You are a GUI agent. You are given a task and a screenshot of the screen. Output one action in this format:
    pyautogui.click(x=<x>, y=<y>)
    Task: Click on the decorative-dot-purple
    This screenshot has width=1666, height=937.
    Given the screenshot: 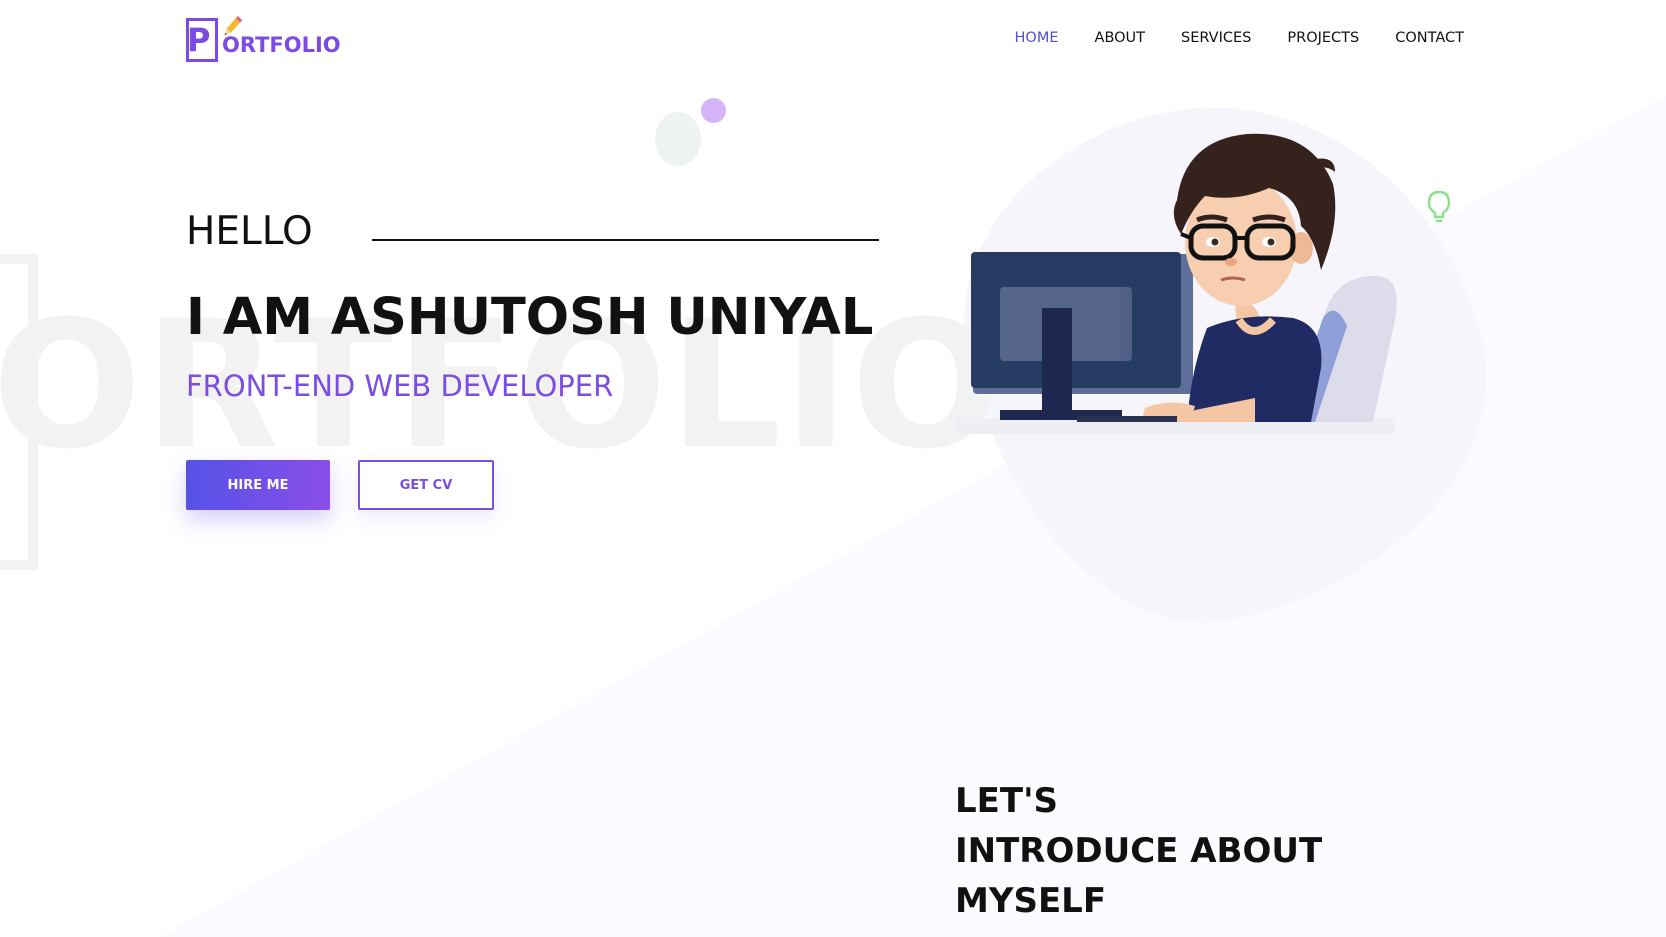 What is the action you would take?
    pyautogui.click(x=713, y=110)
    